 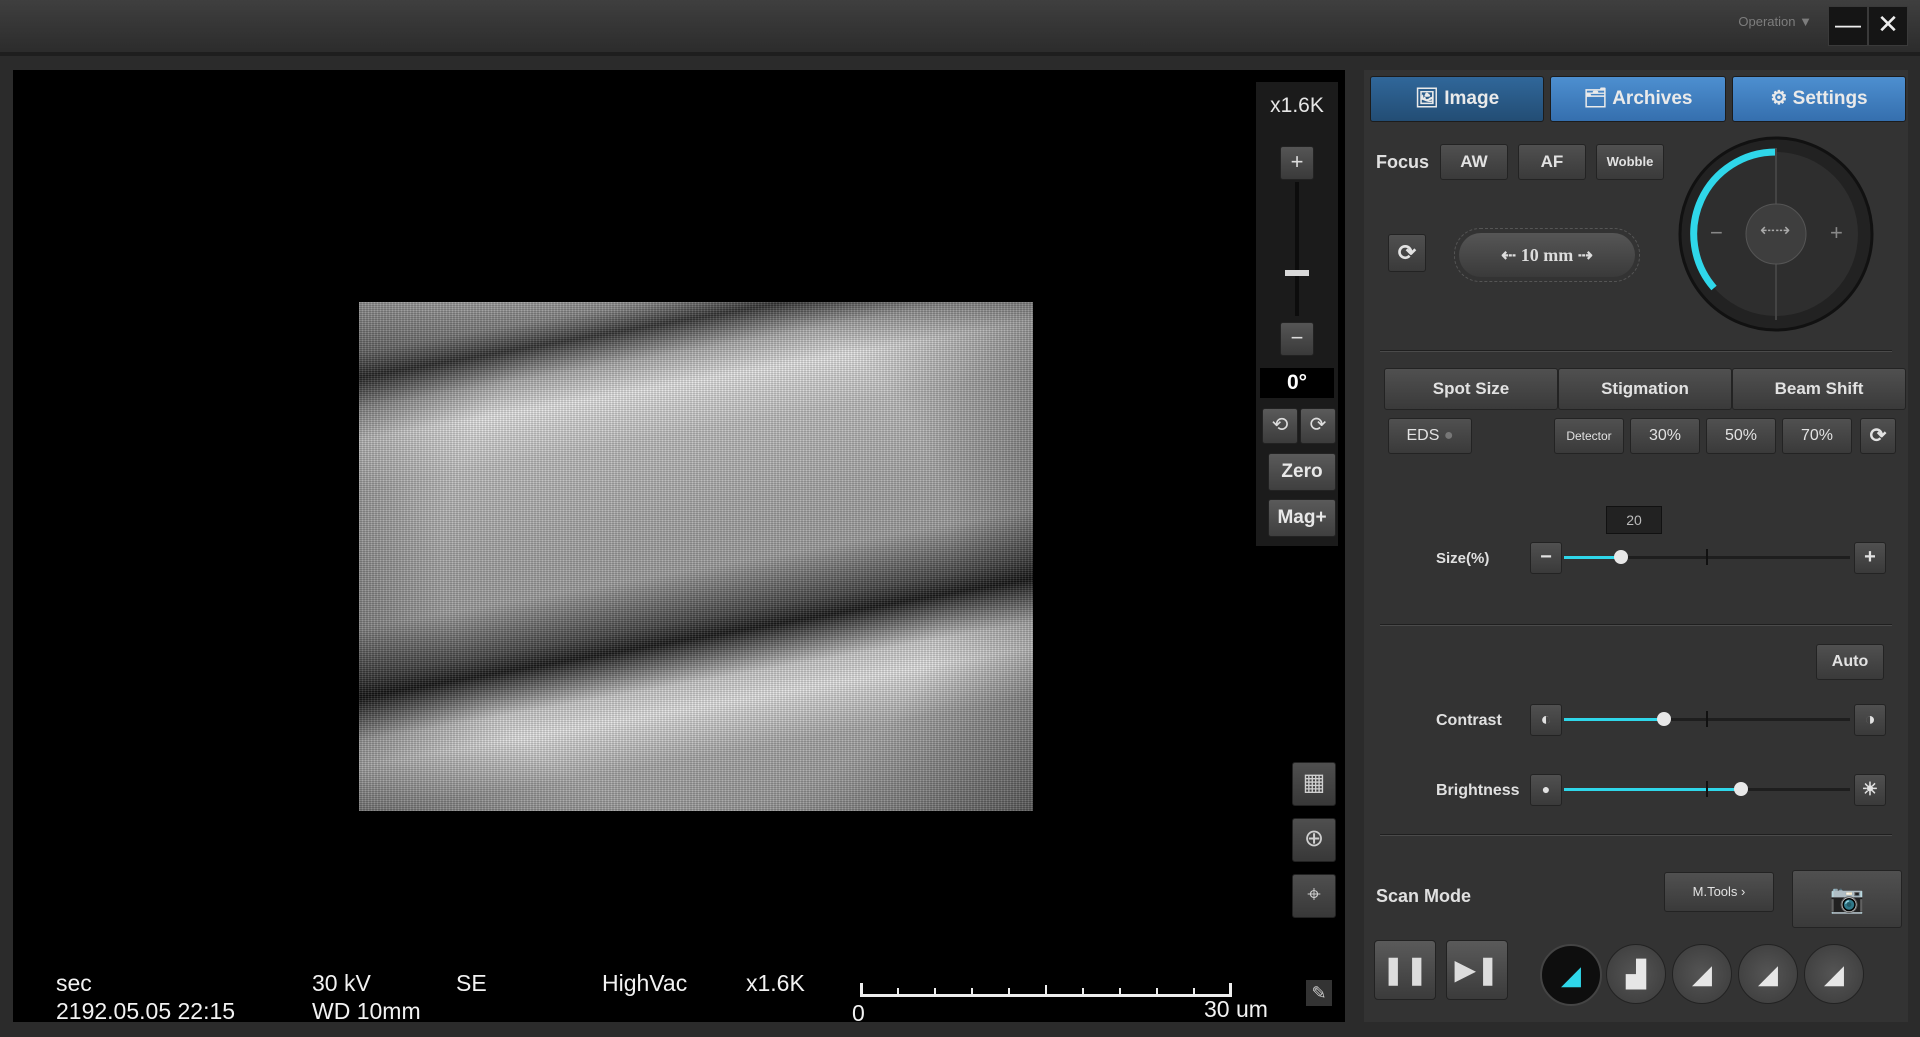 I want to click on voltage-label: 30 kV, so click(x=341, y=983).